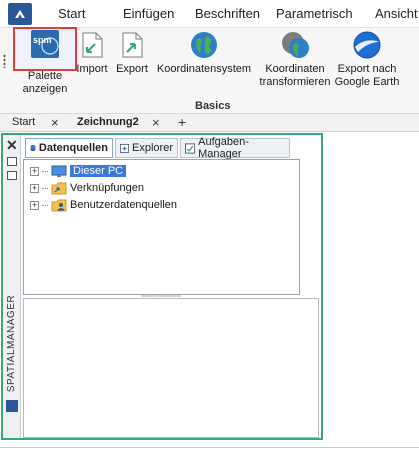 The height and width of the screenshot is (458, 419). I want to click on palette-logo-icon, so click(12, 406).